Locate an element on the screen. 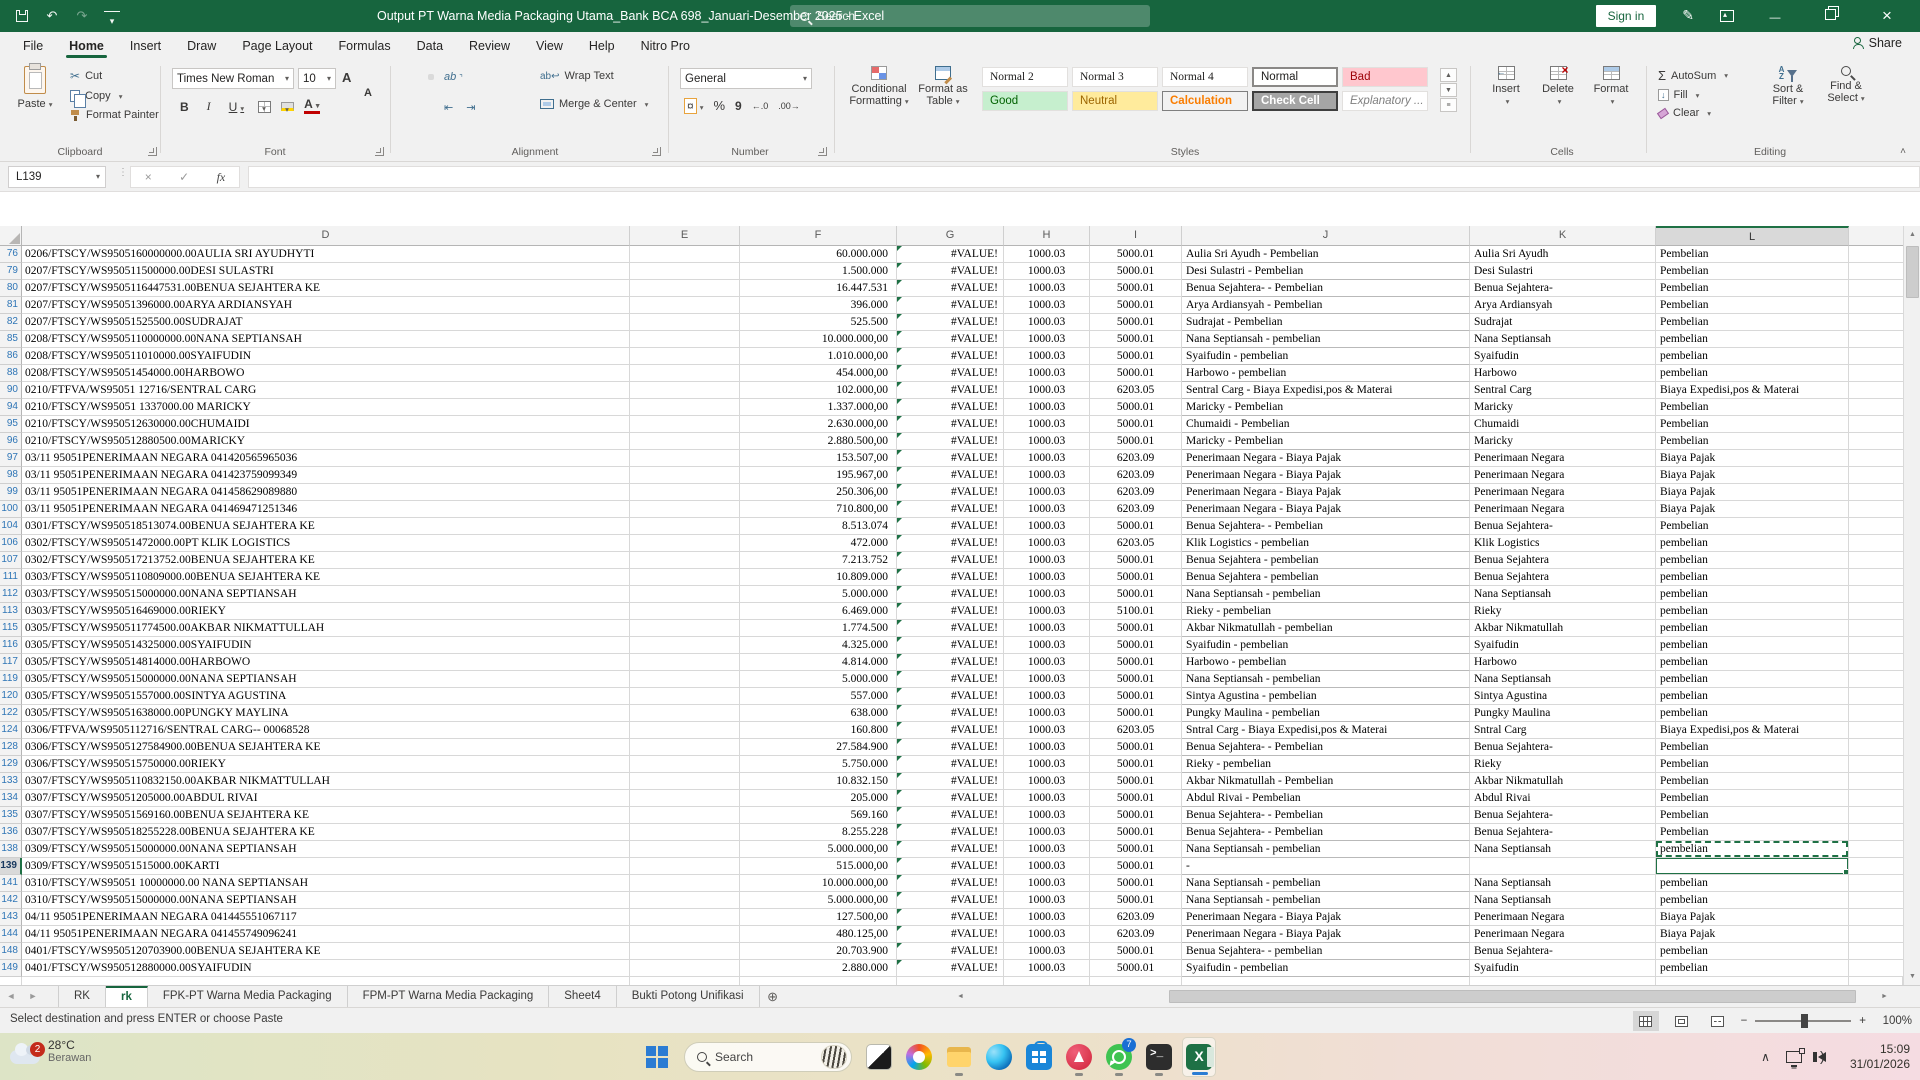  formula-input is located at coordinates (1084, 177).